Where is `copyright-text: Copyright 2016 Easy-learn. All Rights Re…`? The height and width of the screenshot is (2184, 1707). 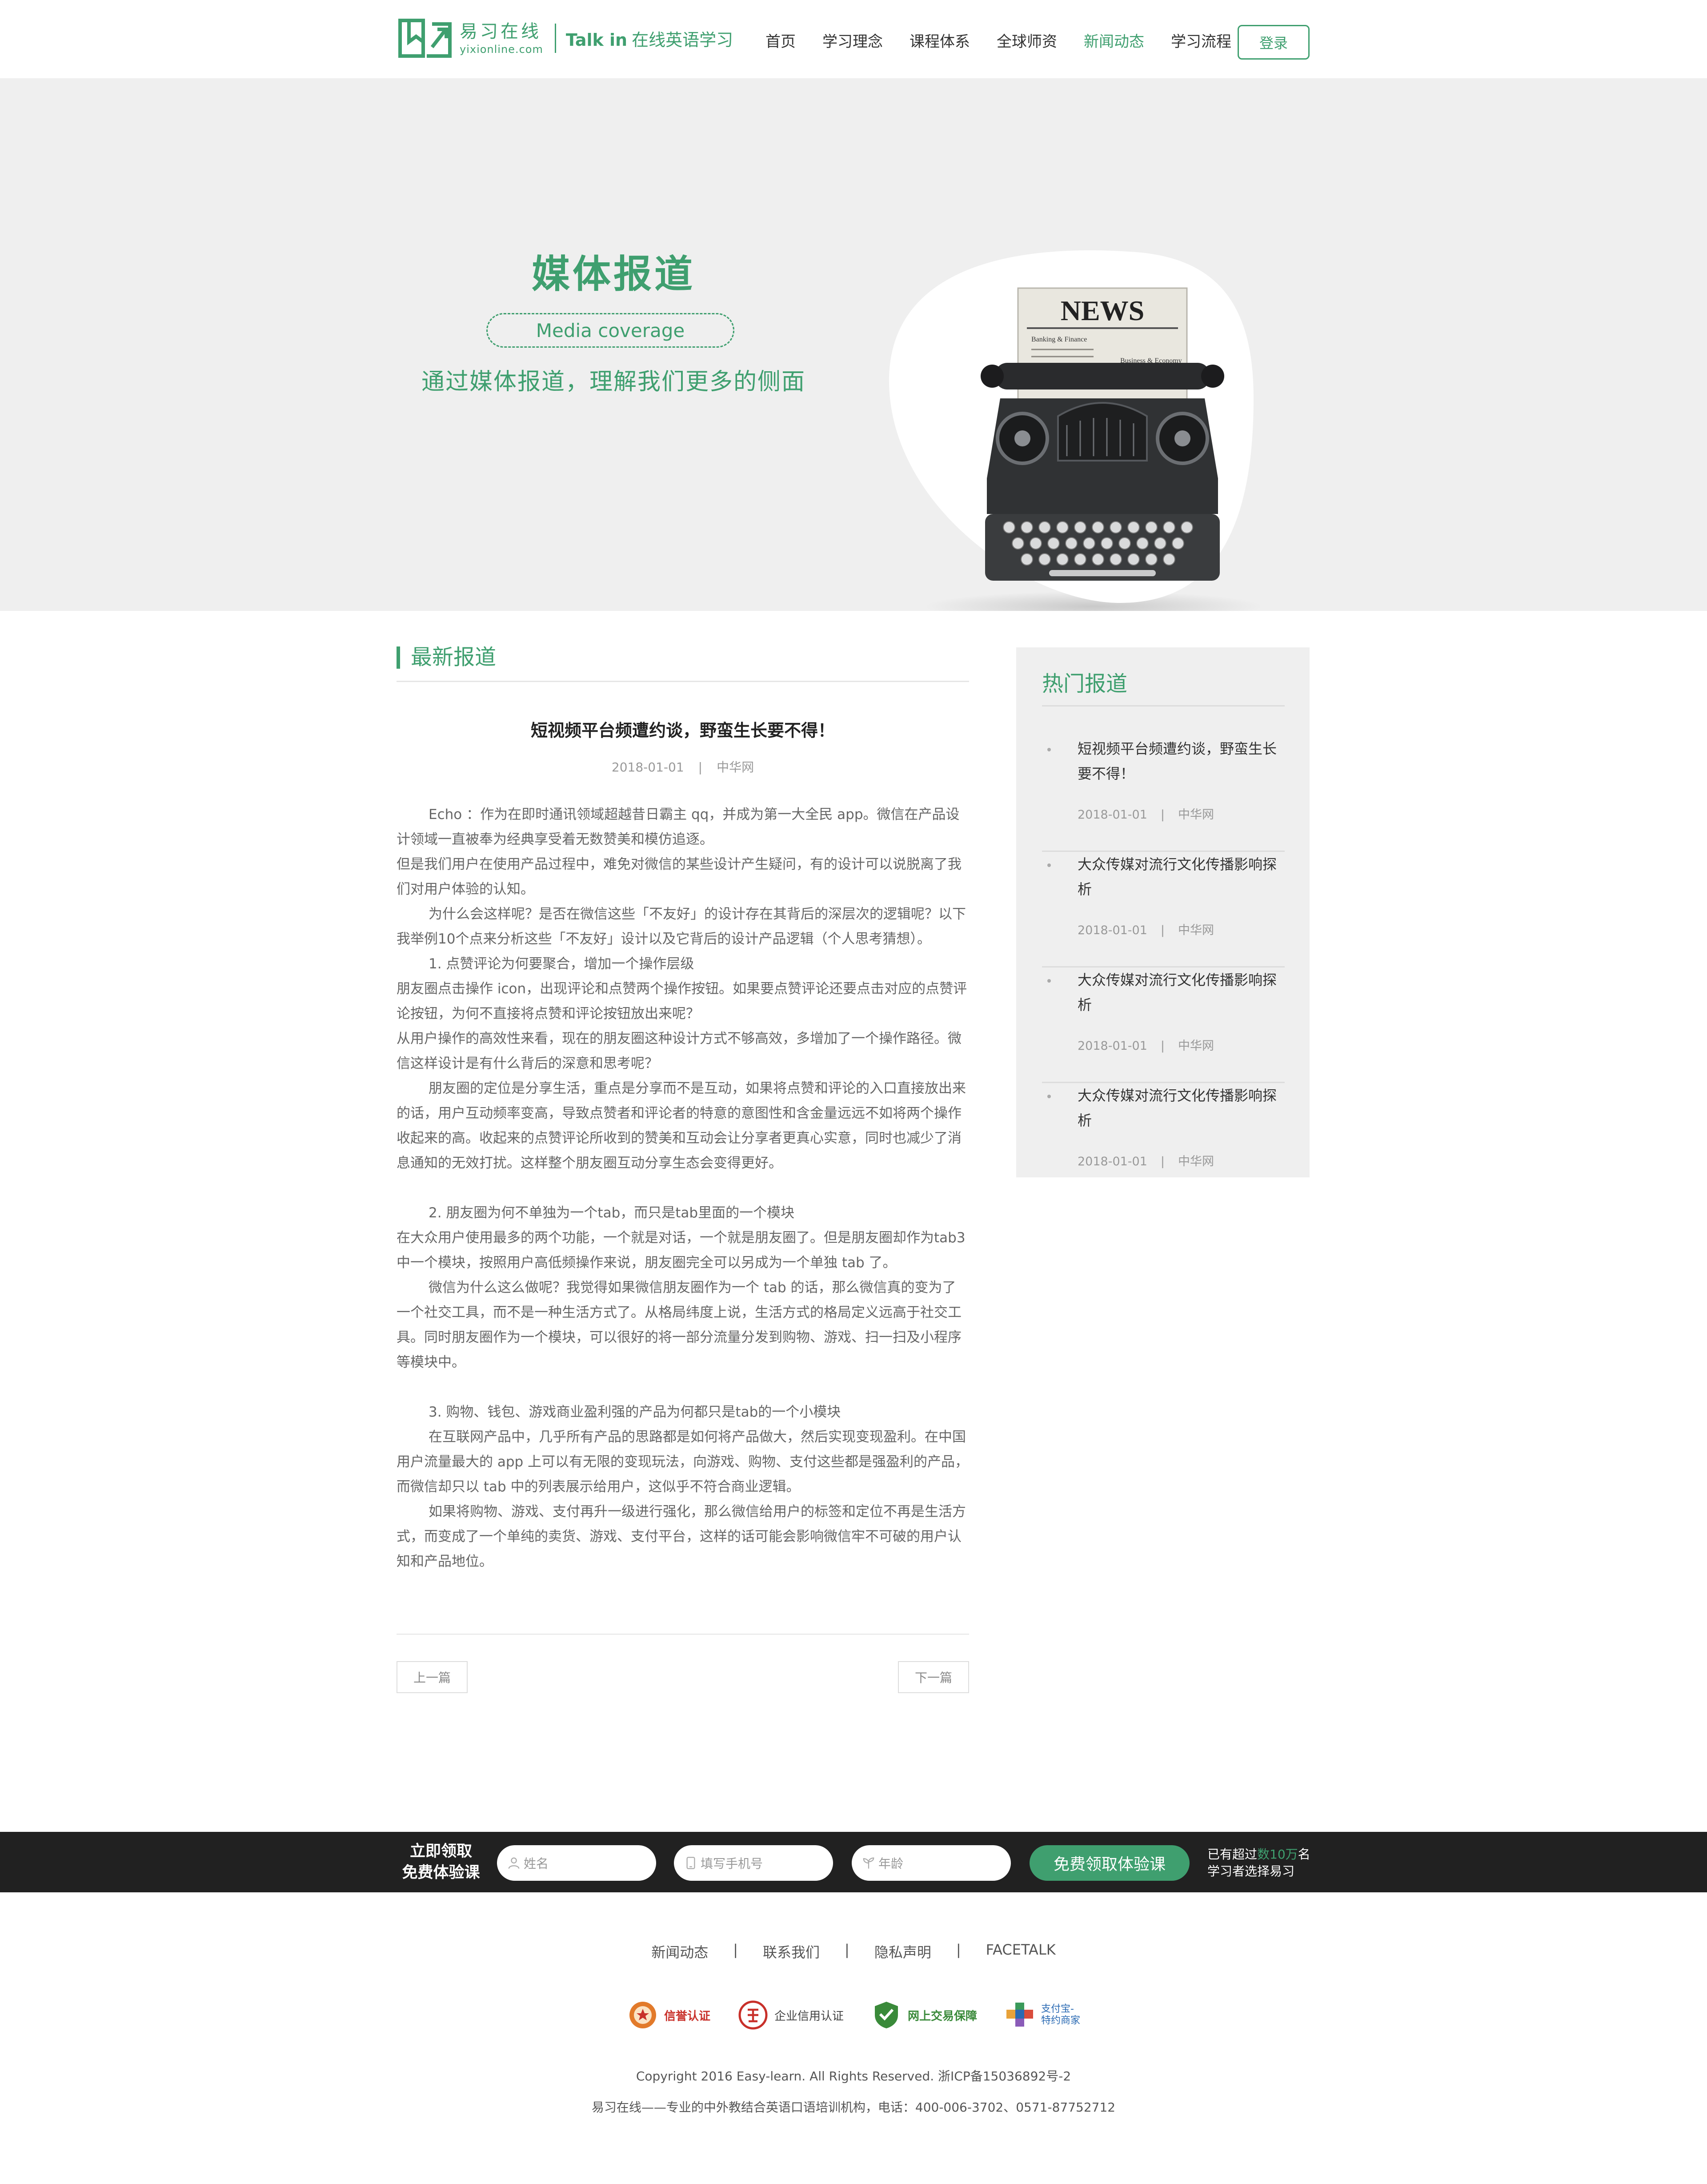 copyright-text: Copyright 2016 Easy-learn. All Rights Re… is located at coordinates (854, 2076).